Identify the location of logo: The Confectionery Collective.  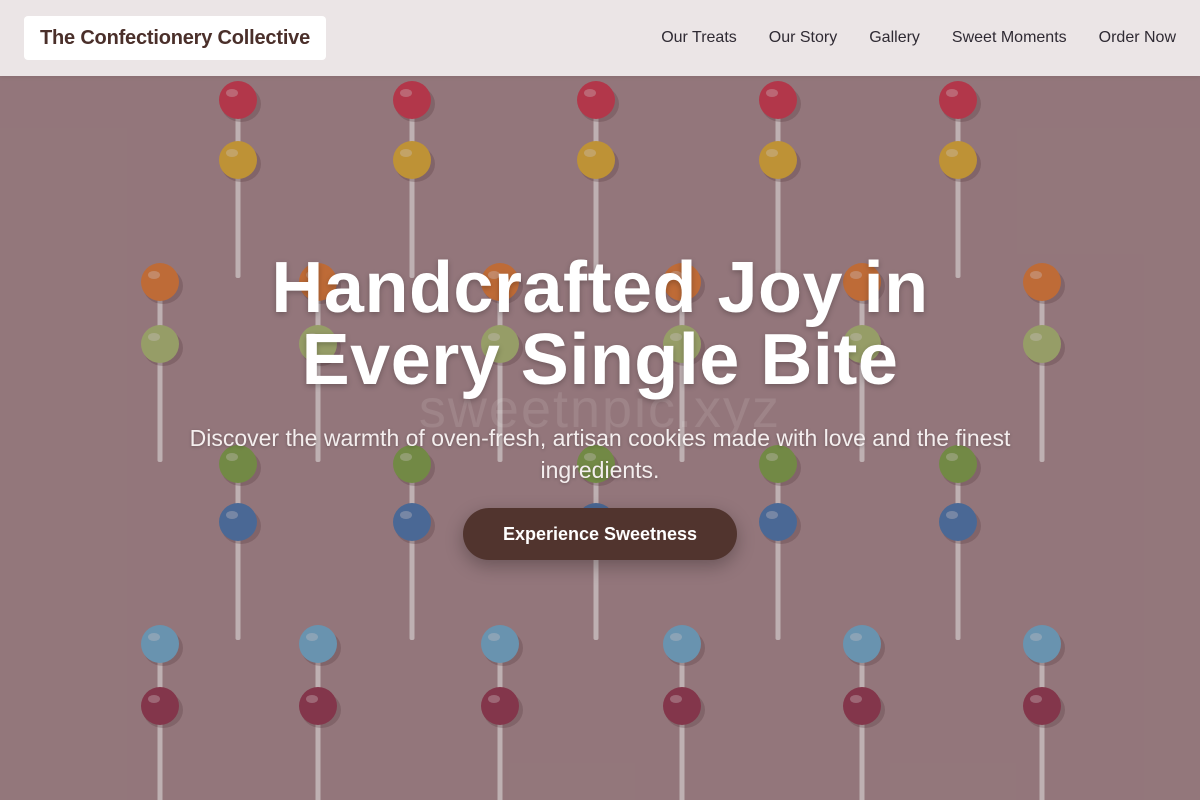
(175, 38).